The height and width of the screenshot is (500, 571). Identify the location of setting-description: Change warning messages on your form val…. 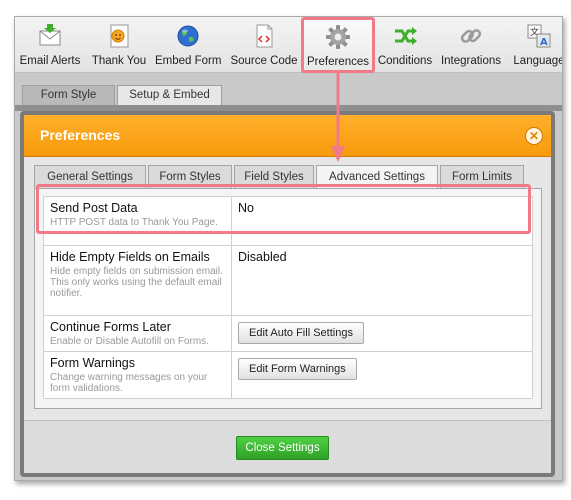
(129, 383).